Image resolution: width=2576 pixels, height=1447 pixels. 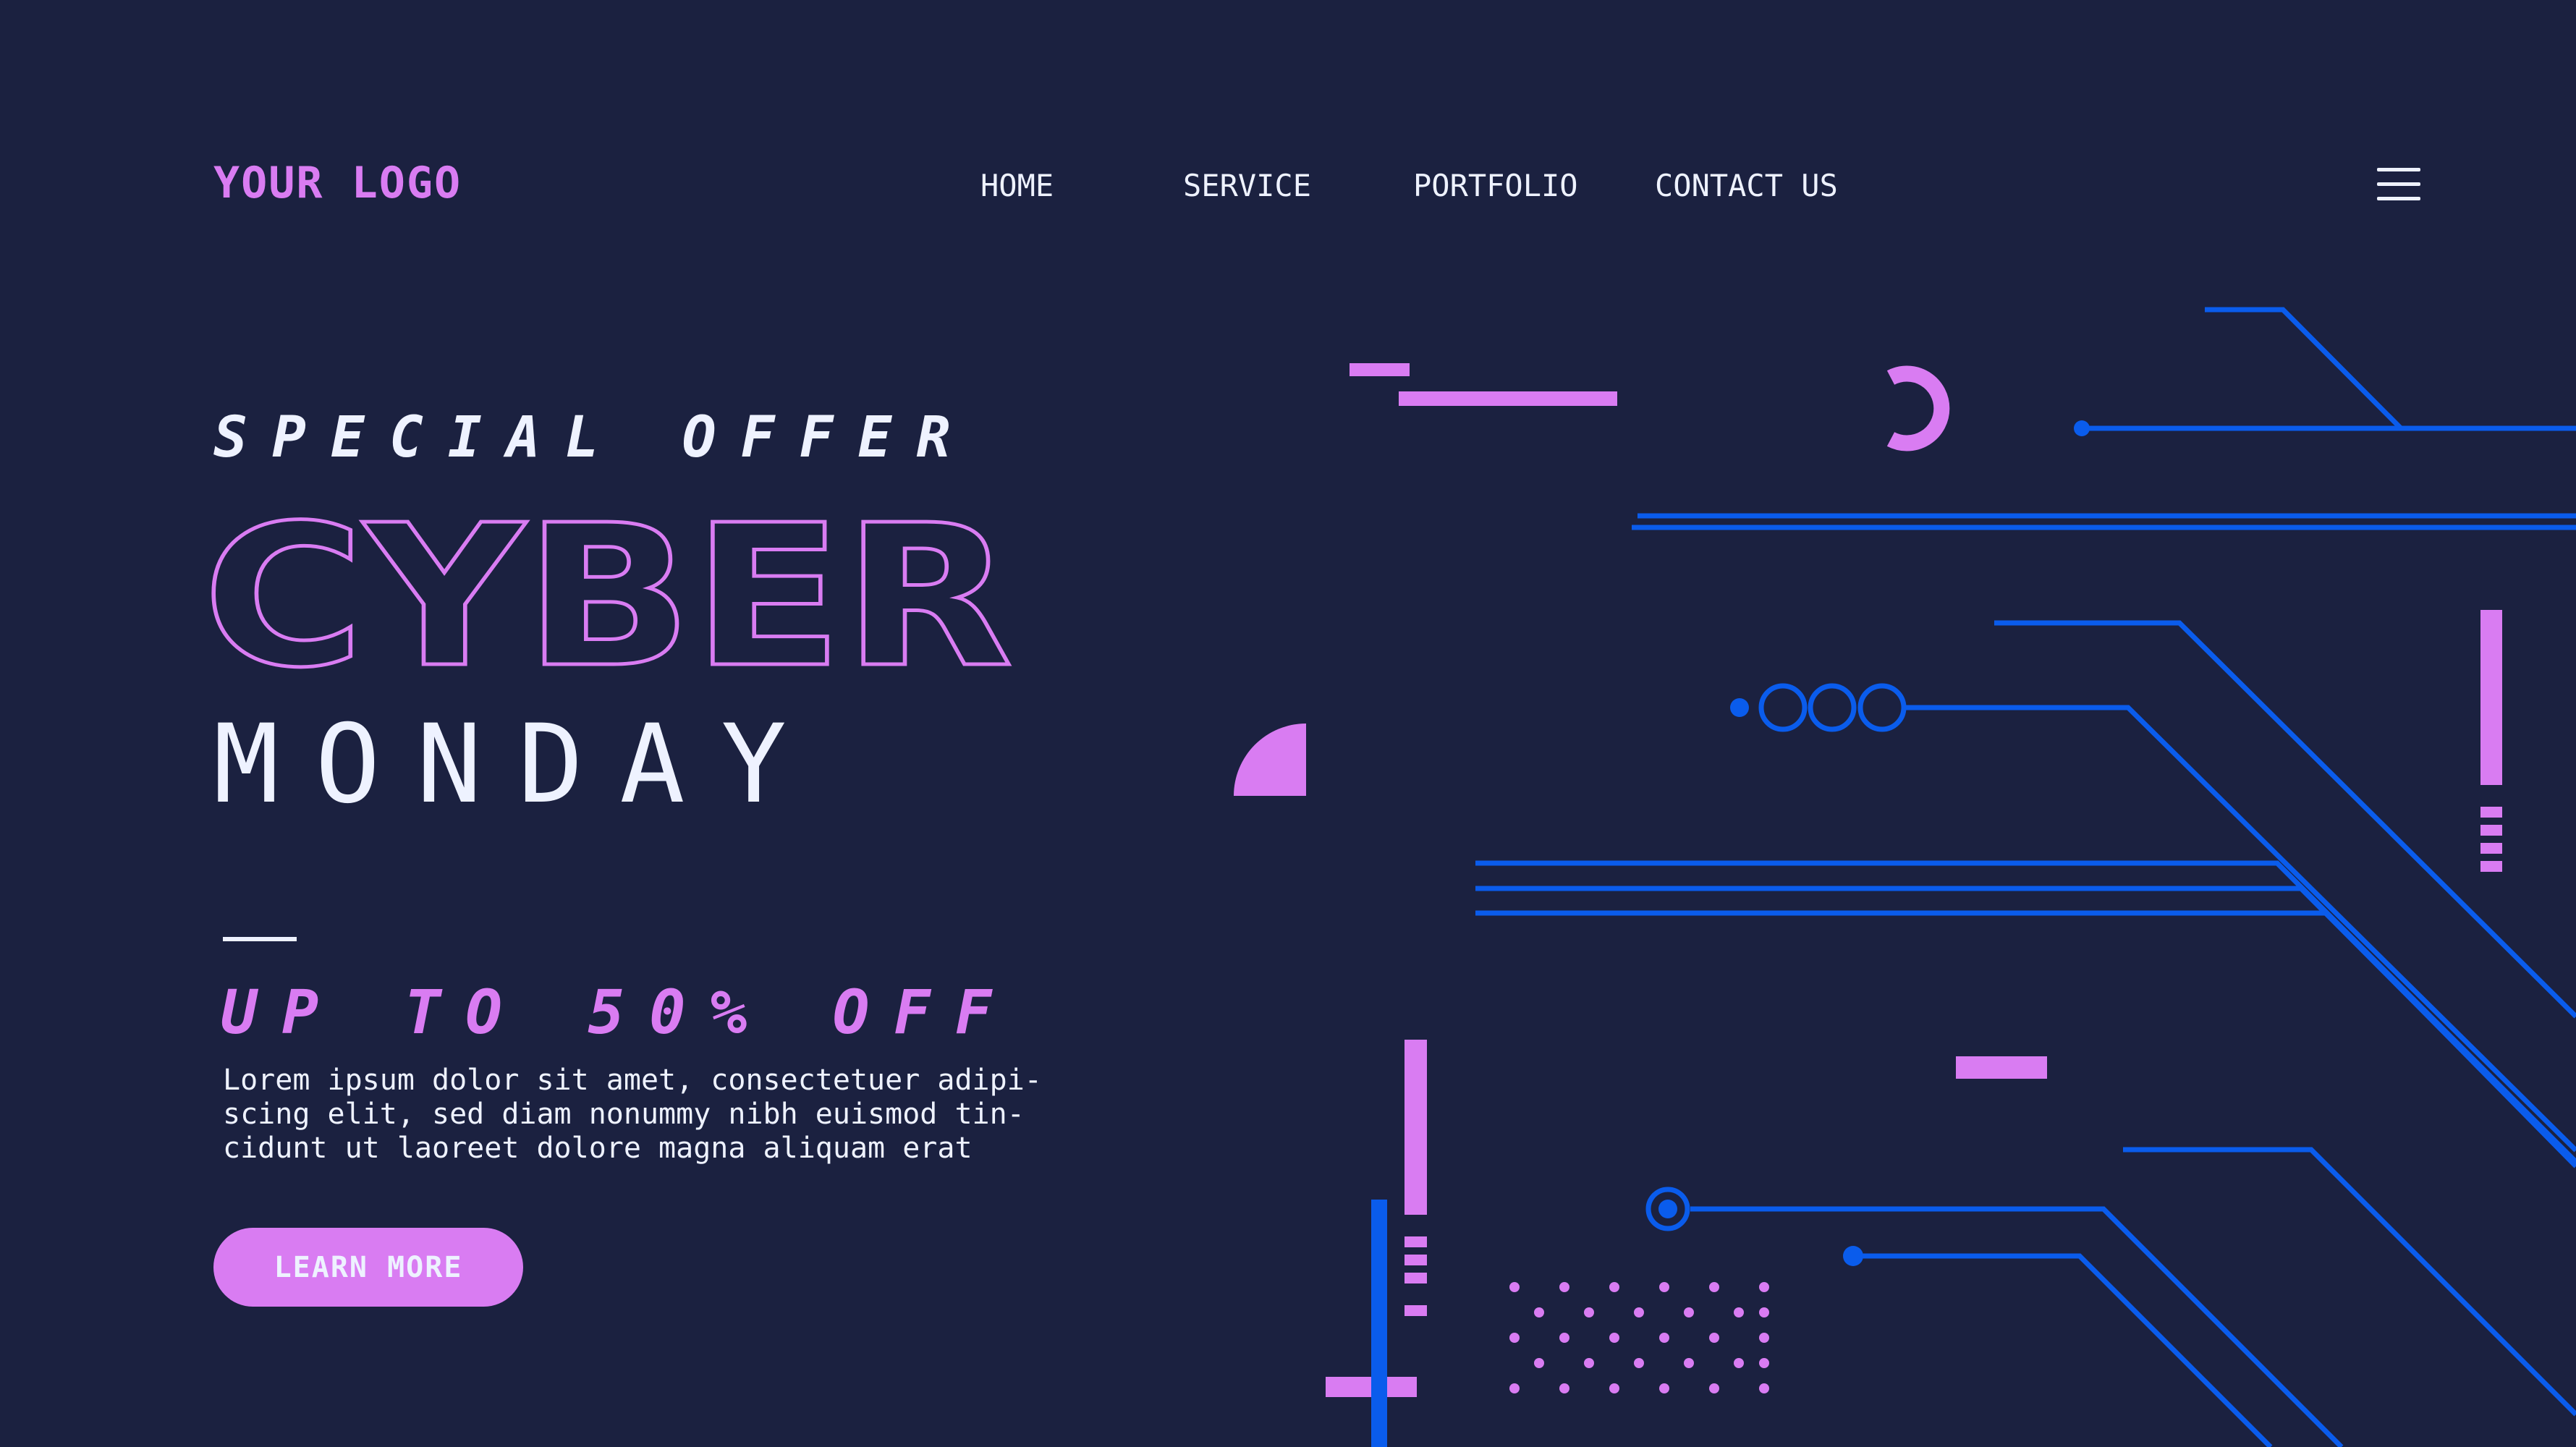 I want to click on pink-vertical-bar, so click(x=2491, y=697).